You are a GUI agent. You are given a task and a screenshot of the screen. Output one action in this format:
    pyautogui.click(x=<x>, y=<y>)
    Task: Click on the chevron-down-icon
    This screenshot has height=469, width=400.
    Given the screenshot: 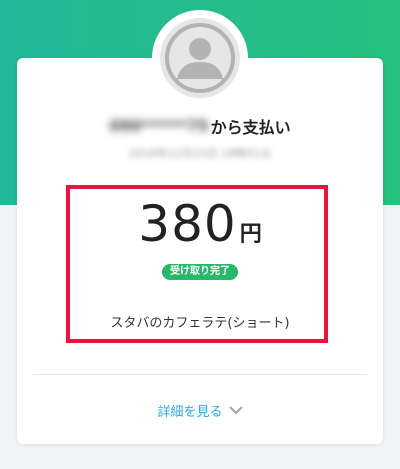 What is the action you would take?
    pyautogui.click(x=235, y=410)
    